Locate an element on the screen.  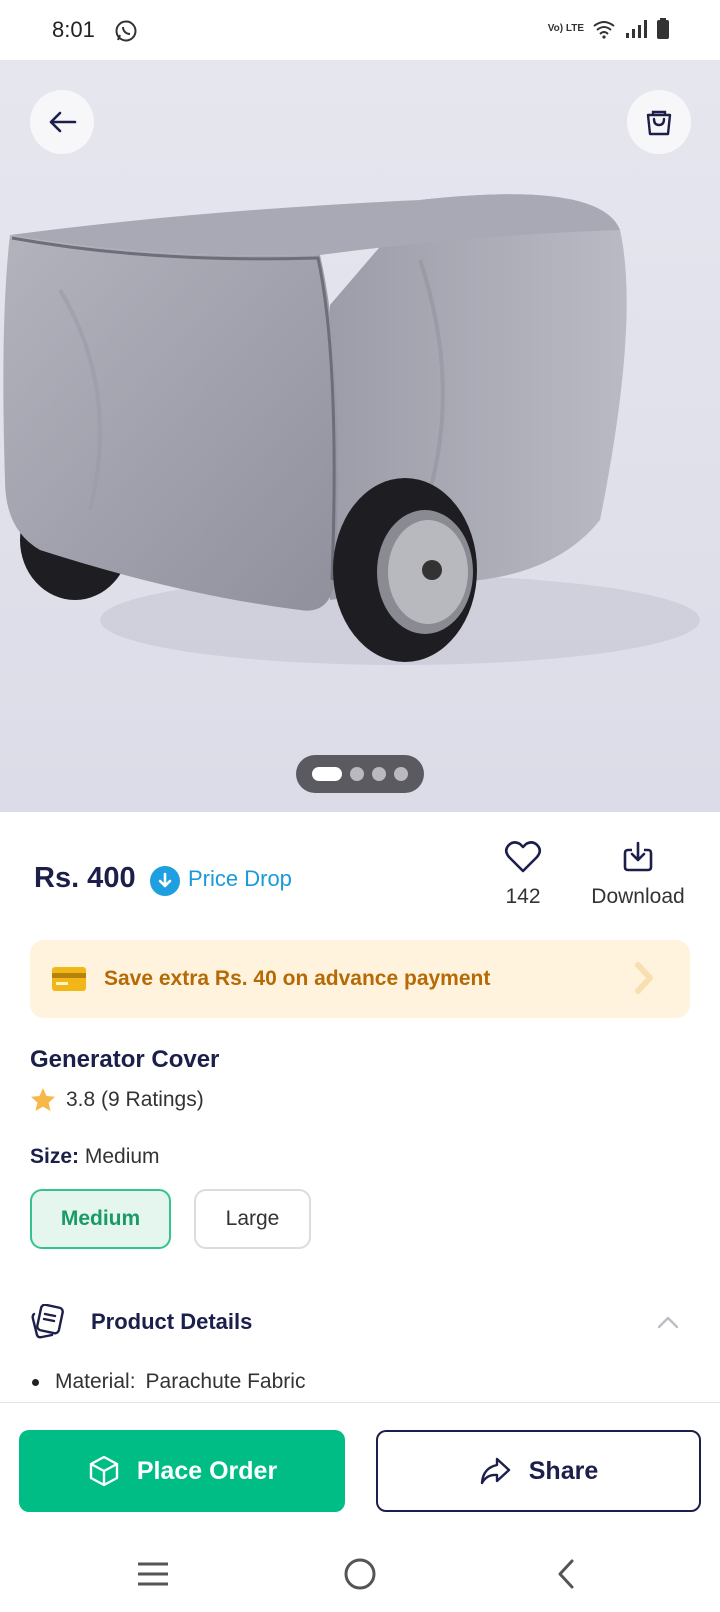
heart-icon is located at coordinates (523, 857).